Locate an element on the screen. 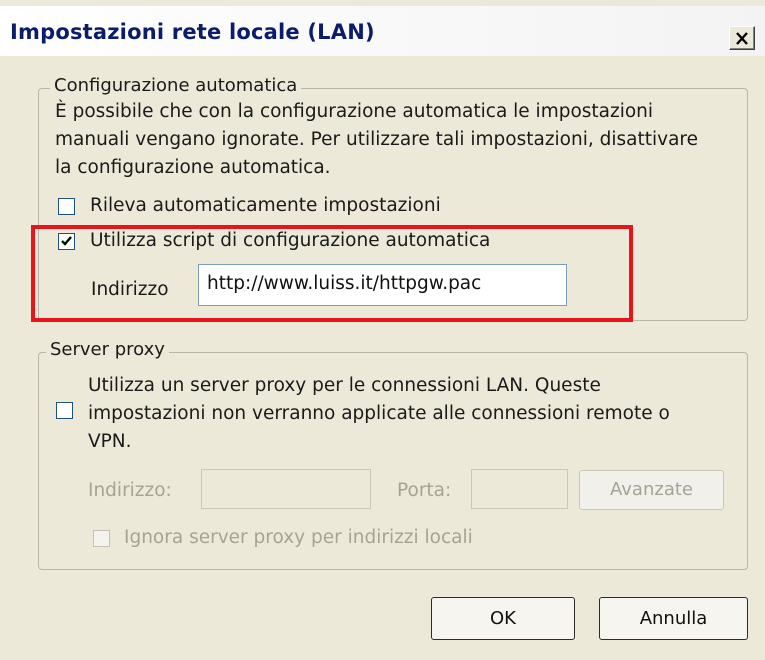  title-bar: Impostazioni rete locale (LAN) is located at coordinates (382, 31).